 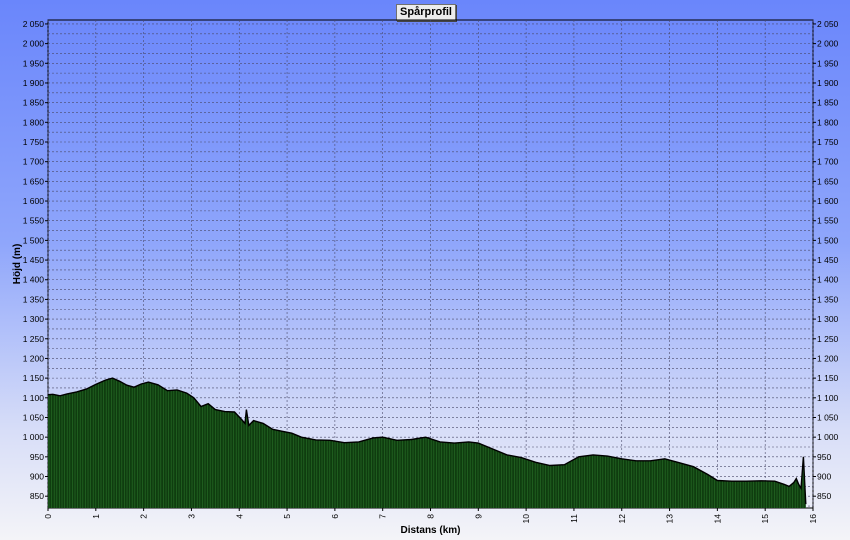 I want to click on y-tick-label-right: 950, so click(x=824, y=457).